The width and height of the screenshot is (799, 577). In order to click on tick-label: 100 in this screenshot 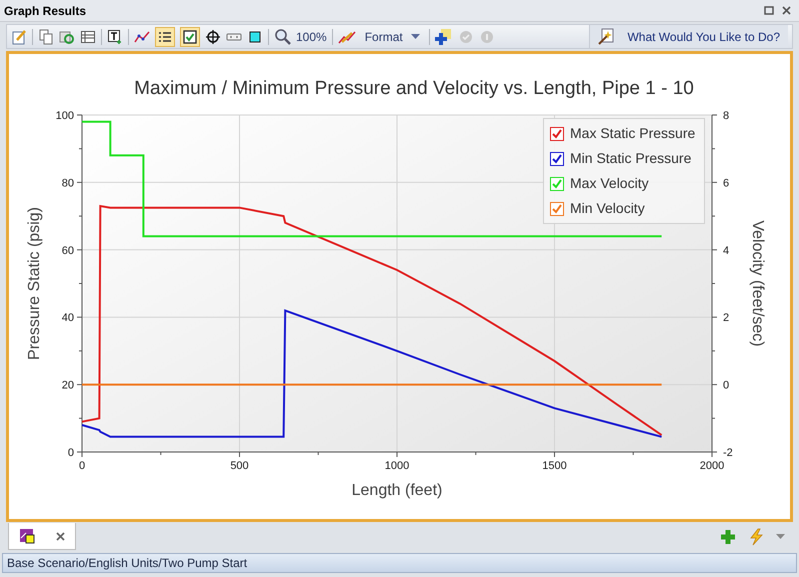, I will do `click(65, 116)`.